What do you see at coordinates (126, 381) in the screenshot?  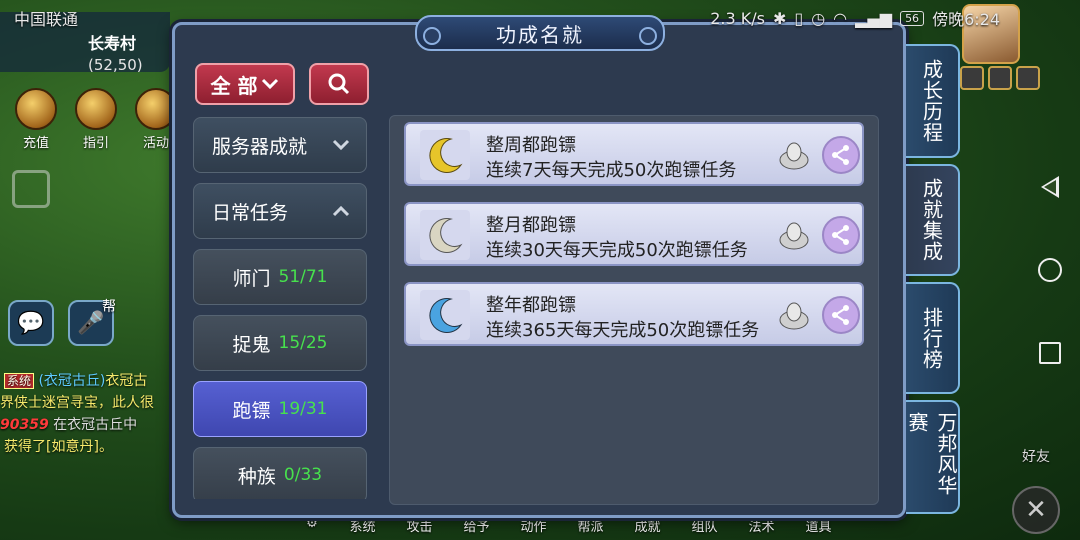 I see `chat-line1: 衣冠古` at bounding box center [126, 381].